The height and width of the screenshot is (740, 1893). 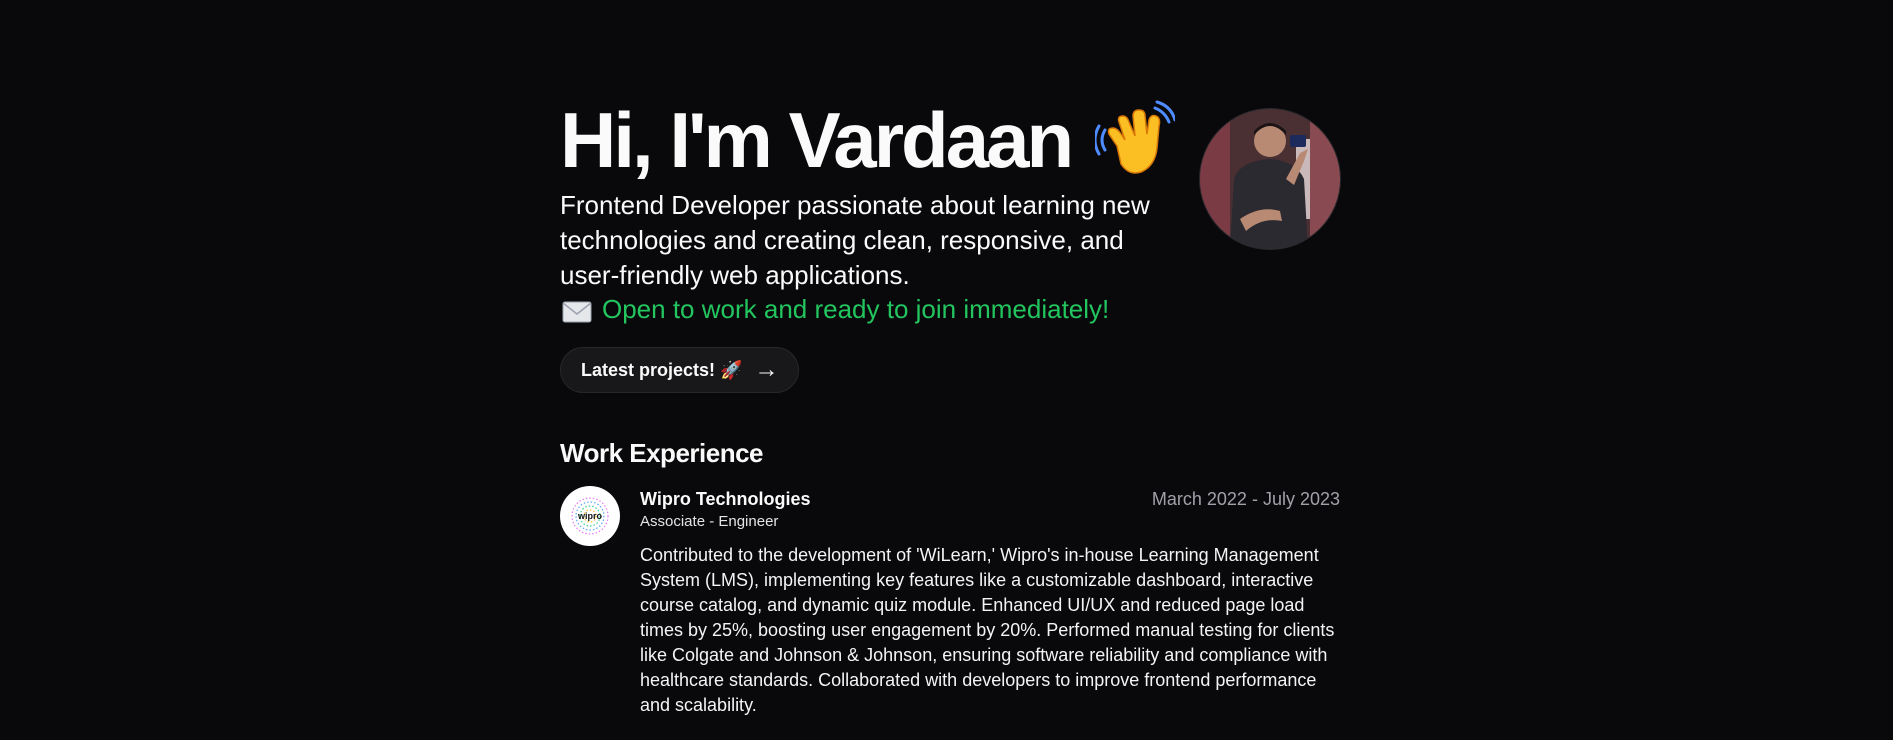 I want to click on latest-projects-button: Latest projects! 🚀 →, so click(x=680, y=370).